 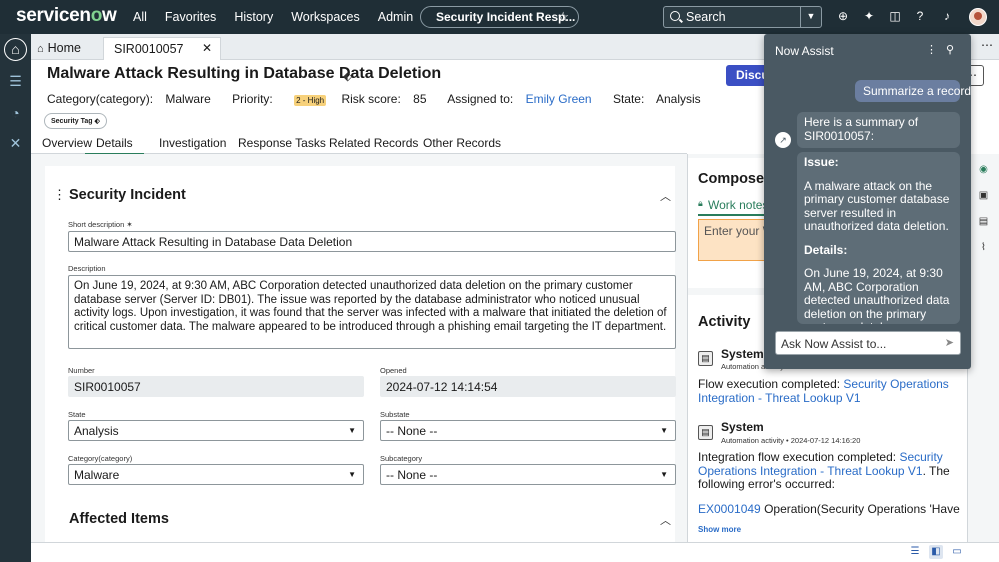 What do you see at coordinates (59, 48) in the screenshot?
I see `tab-home: ⌂ Home` at bounding box center [59, 48].